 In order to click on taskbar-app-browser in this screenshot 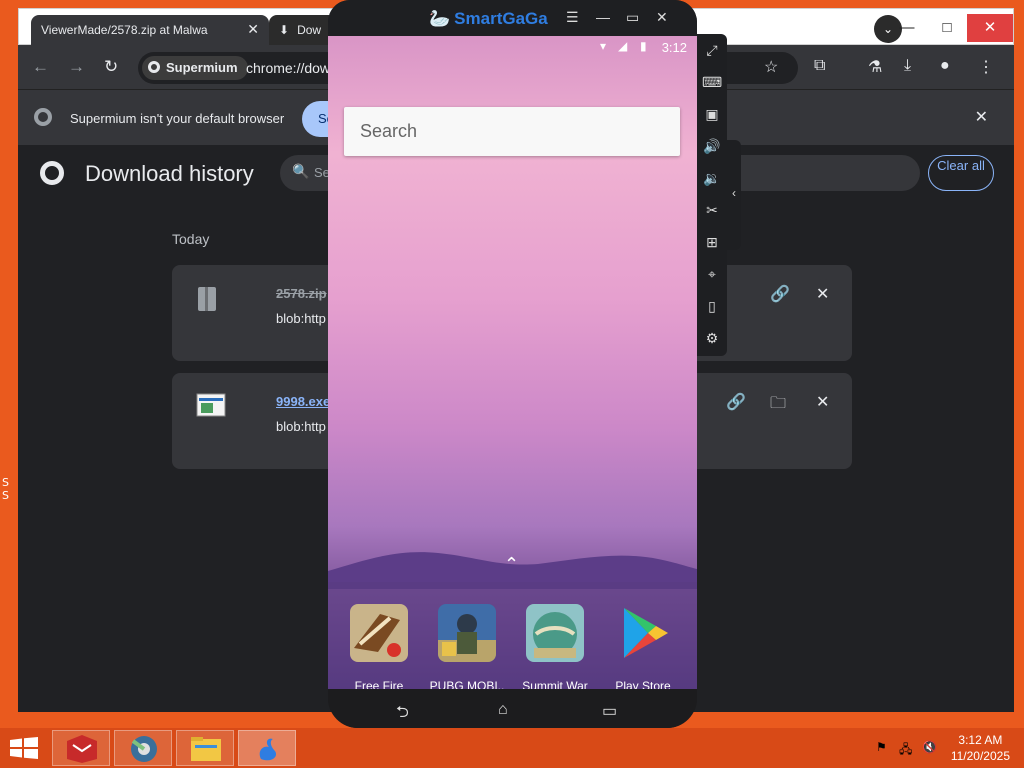, I will do `click(143, 748)`.